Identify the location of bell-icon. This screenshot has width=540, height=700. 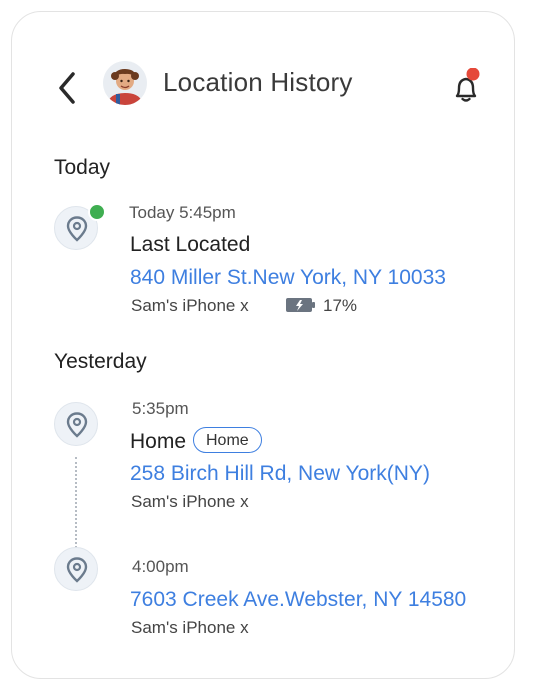
(467, 84).